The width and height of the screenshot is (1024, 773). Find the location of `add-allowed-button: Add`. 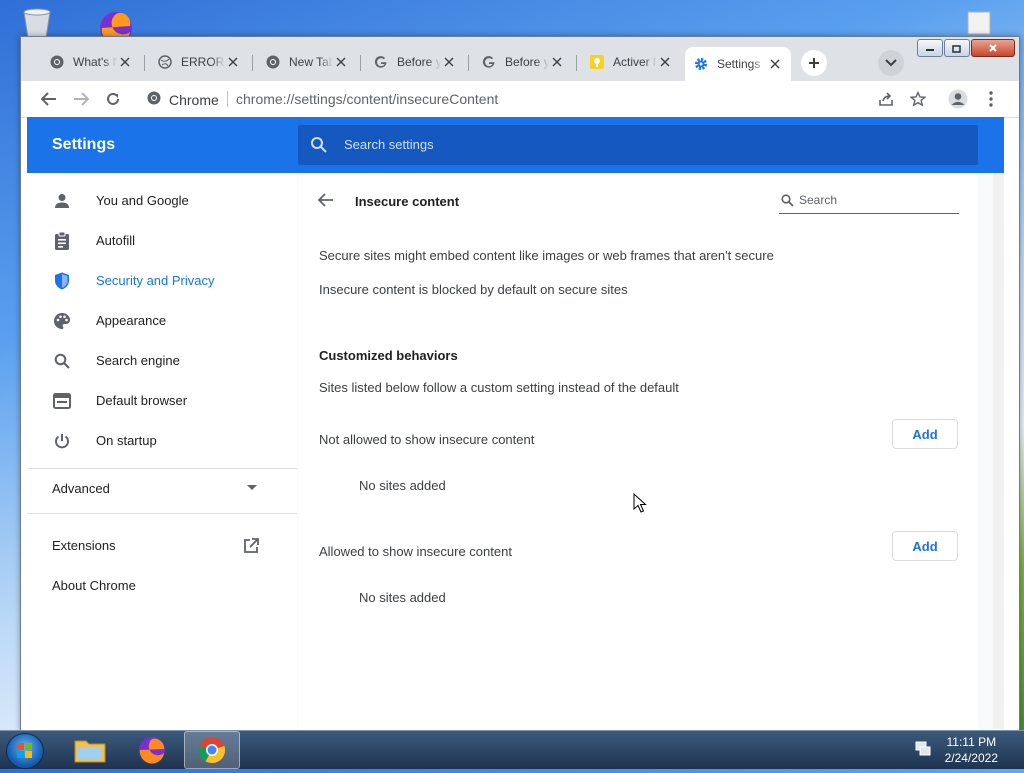

add-allowed-button: Add is located at coordinates (925, 546).